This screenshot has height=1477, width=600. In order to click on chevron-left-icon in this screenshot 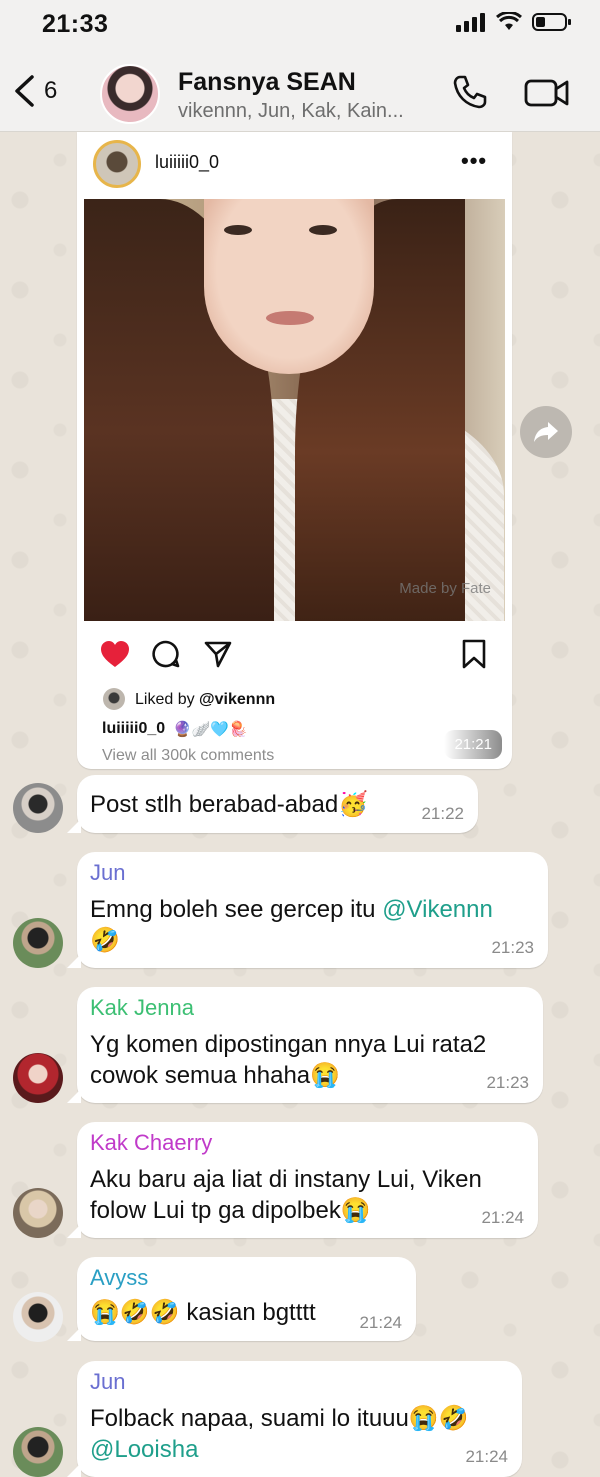, I will do `click(24, 91)`.